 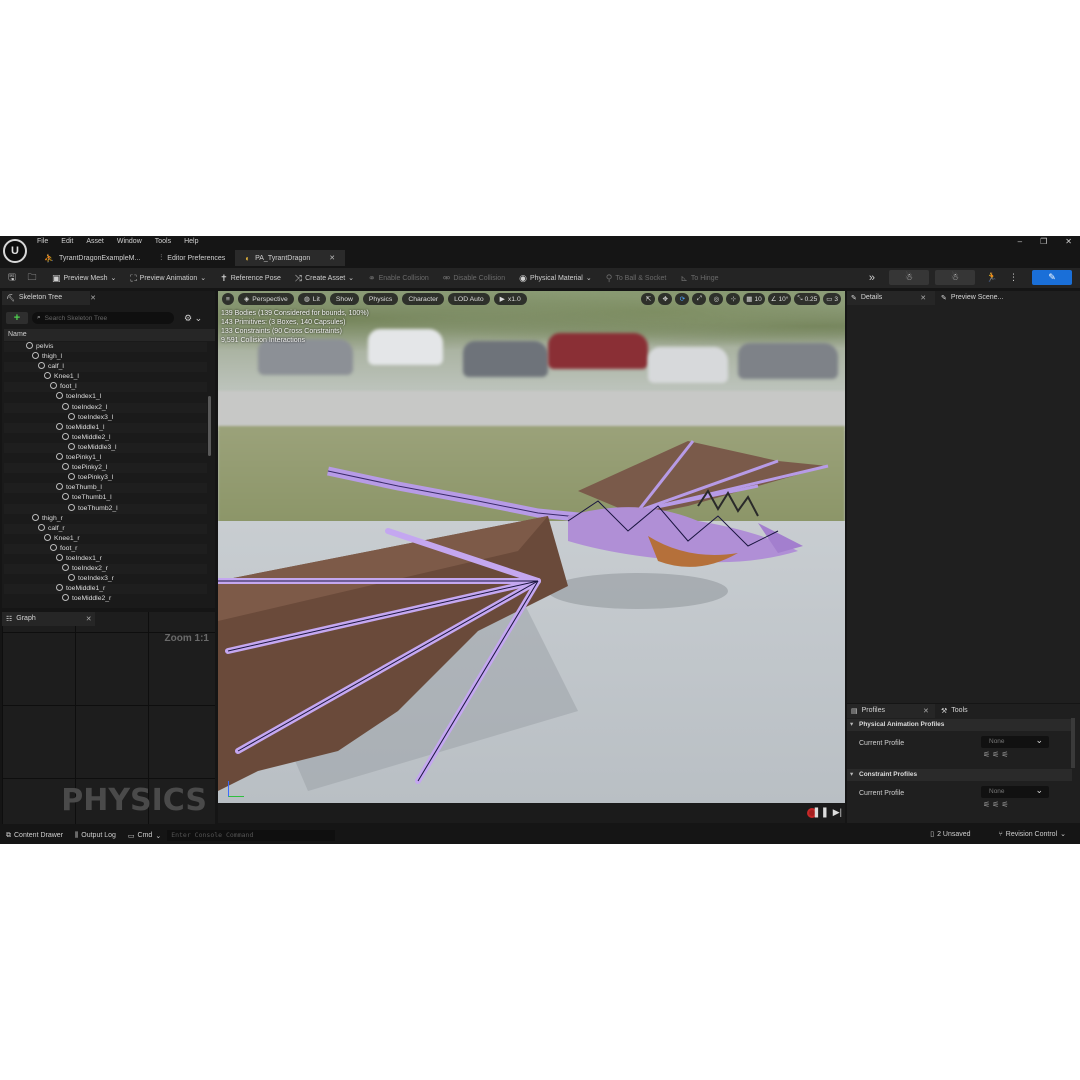 I want to click on tree-row: toeIndex2_l, so click(x=105, y=407).